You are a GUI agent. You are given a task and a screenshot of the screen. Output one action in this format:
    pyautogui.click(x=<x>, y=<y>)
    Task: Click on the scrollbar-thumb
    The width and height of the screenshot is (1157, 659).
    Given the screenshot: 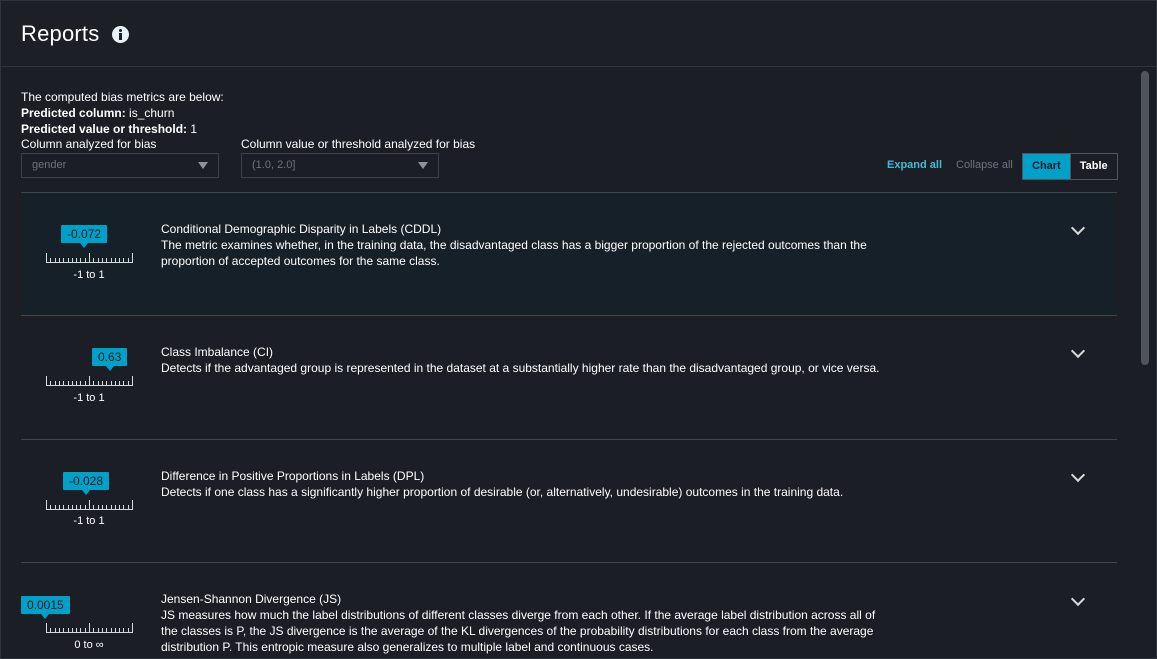 What is the action you would take?
    pyautogui.click(x=1145, y=218)
    